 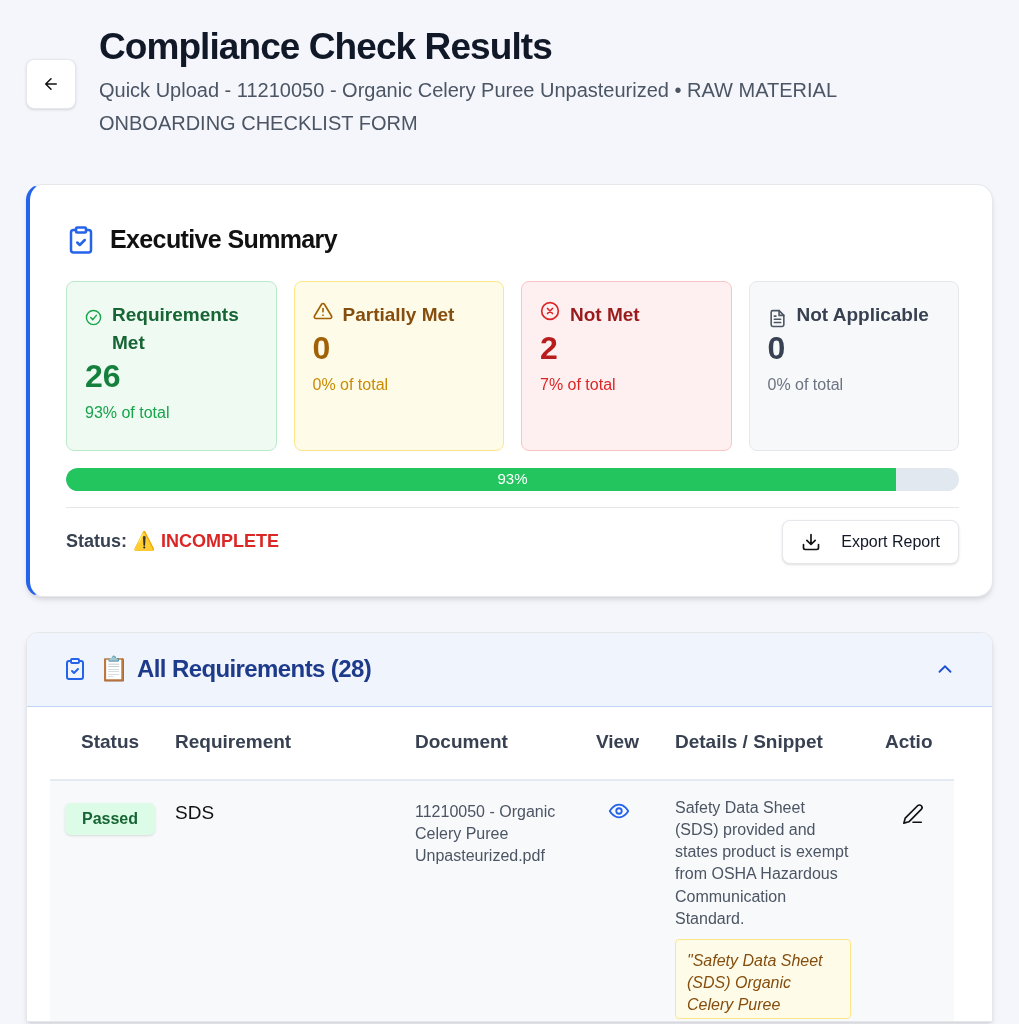 I want to click on status-label: Status:, so click(x=96, y=541).